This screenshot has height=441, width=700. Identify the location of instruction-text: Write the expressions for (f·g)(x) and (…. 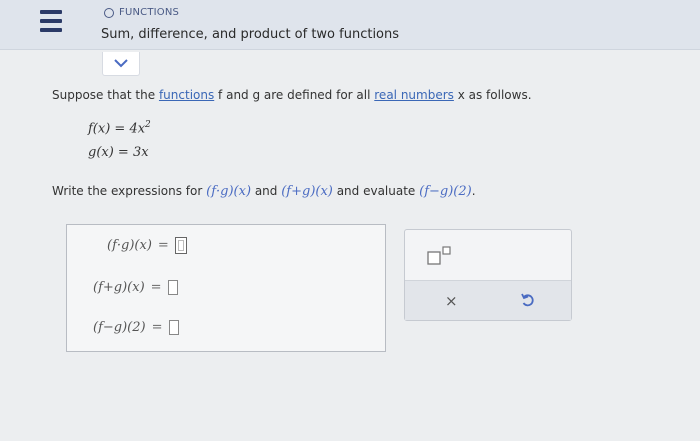
(264, 191).